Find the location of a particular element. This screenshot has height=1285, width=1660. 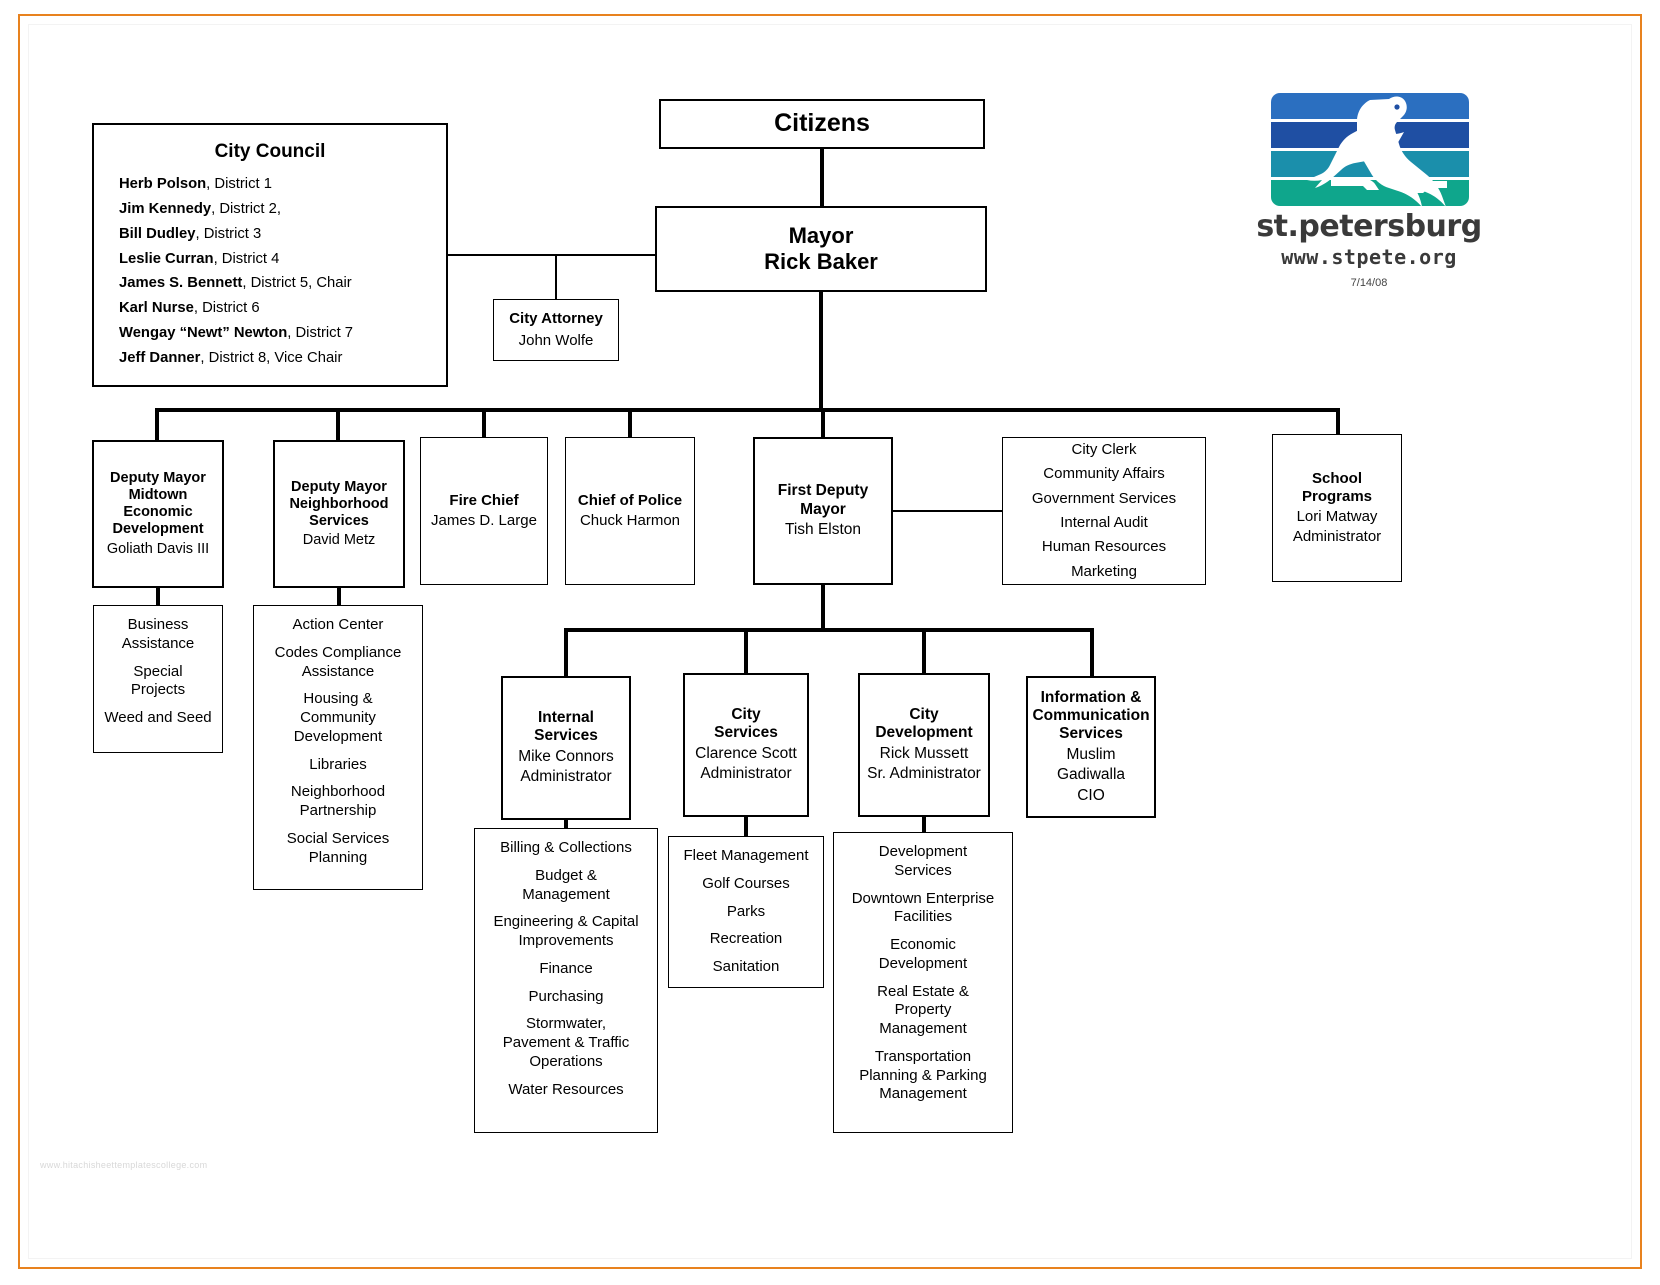

dm-nbhd-name: David Metz is located at coordinates (339, 539).